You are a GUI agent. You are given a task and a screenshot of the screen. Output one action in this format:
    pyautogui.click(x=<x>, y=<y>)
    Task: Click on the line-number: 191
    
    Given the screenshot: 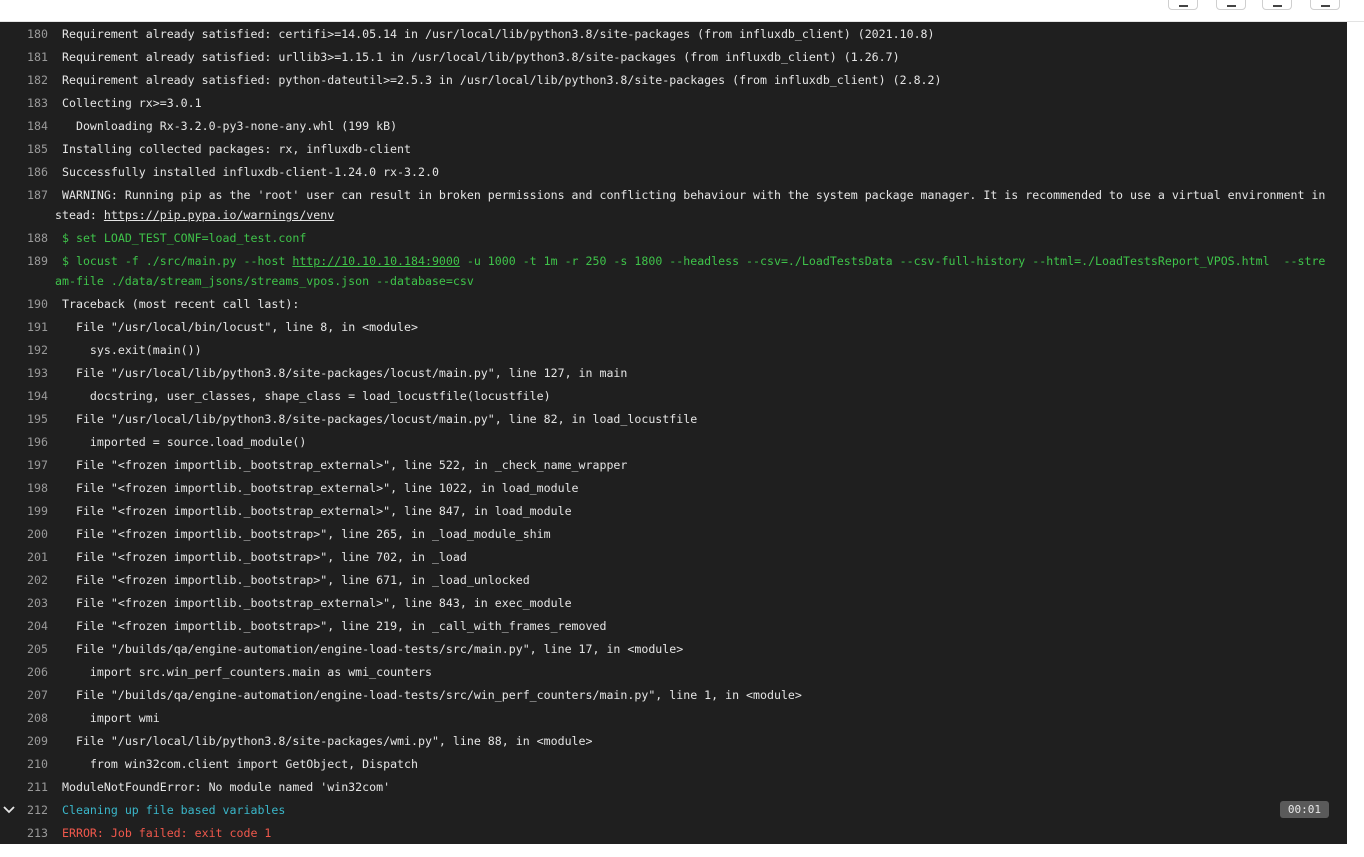 What is the action you would take?
    pyautogui.click(x=24, y=327)
    